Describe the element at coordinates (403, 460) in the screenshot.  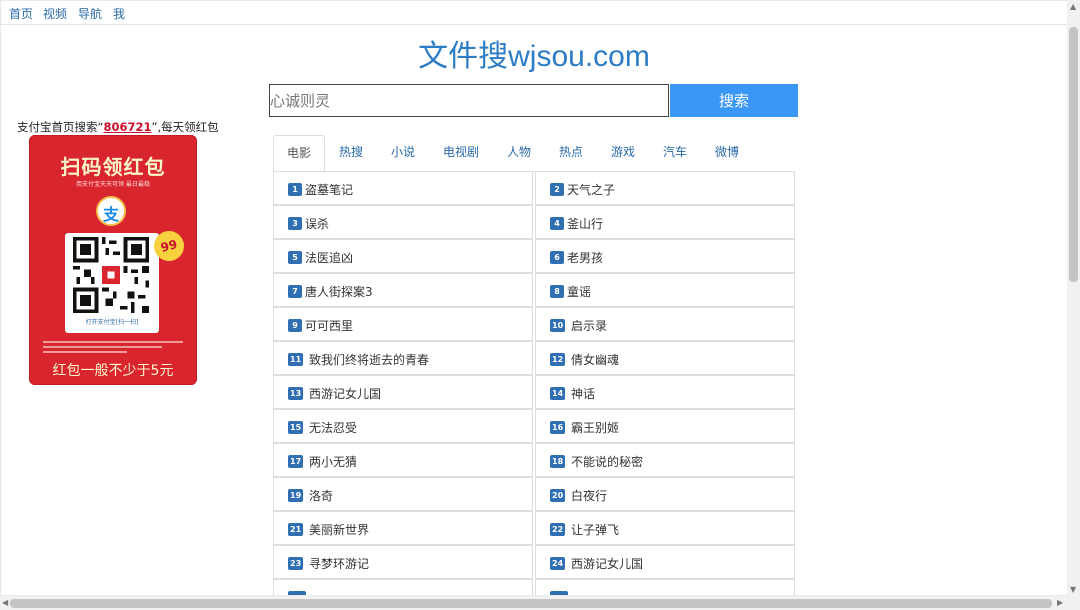
I see `list-item: 17 两小无猜` at that location.